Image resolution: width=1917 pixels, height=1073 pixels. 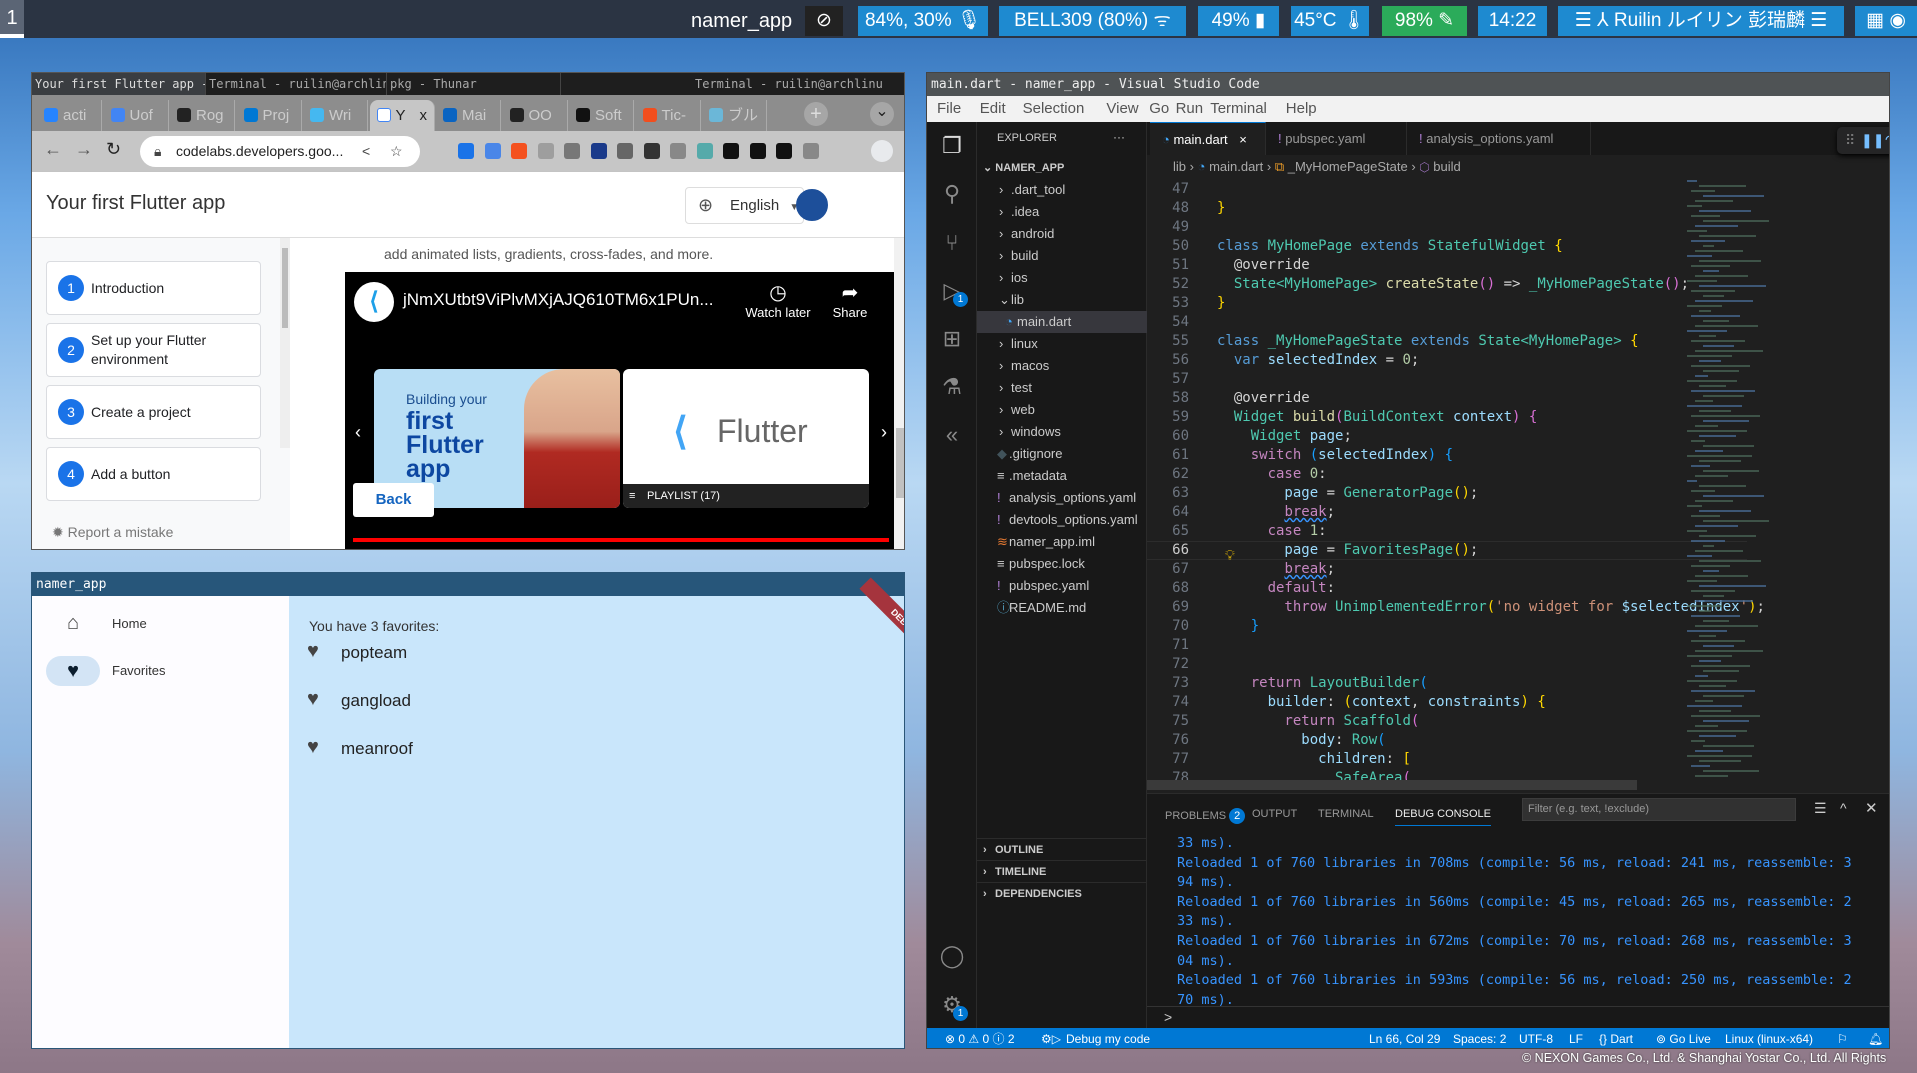 I want to click on language-mode: {} Dart, so click(x=1616, y=1038).